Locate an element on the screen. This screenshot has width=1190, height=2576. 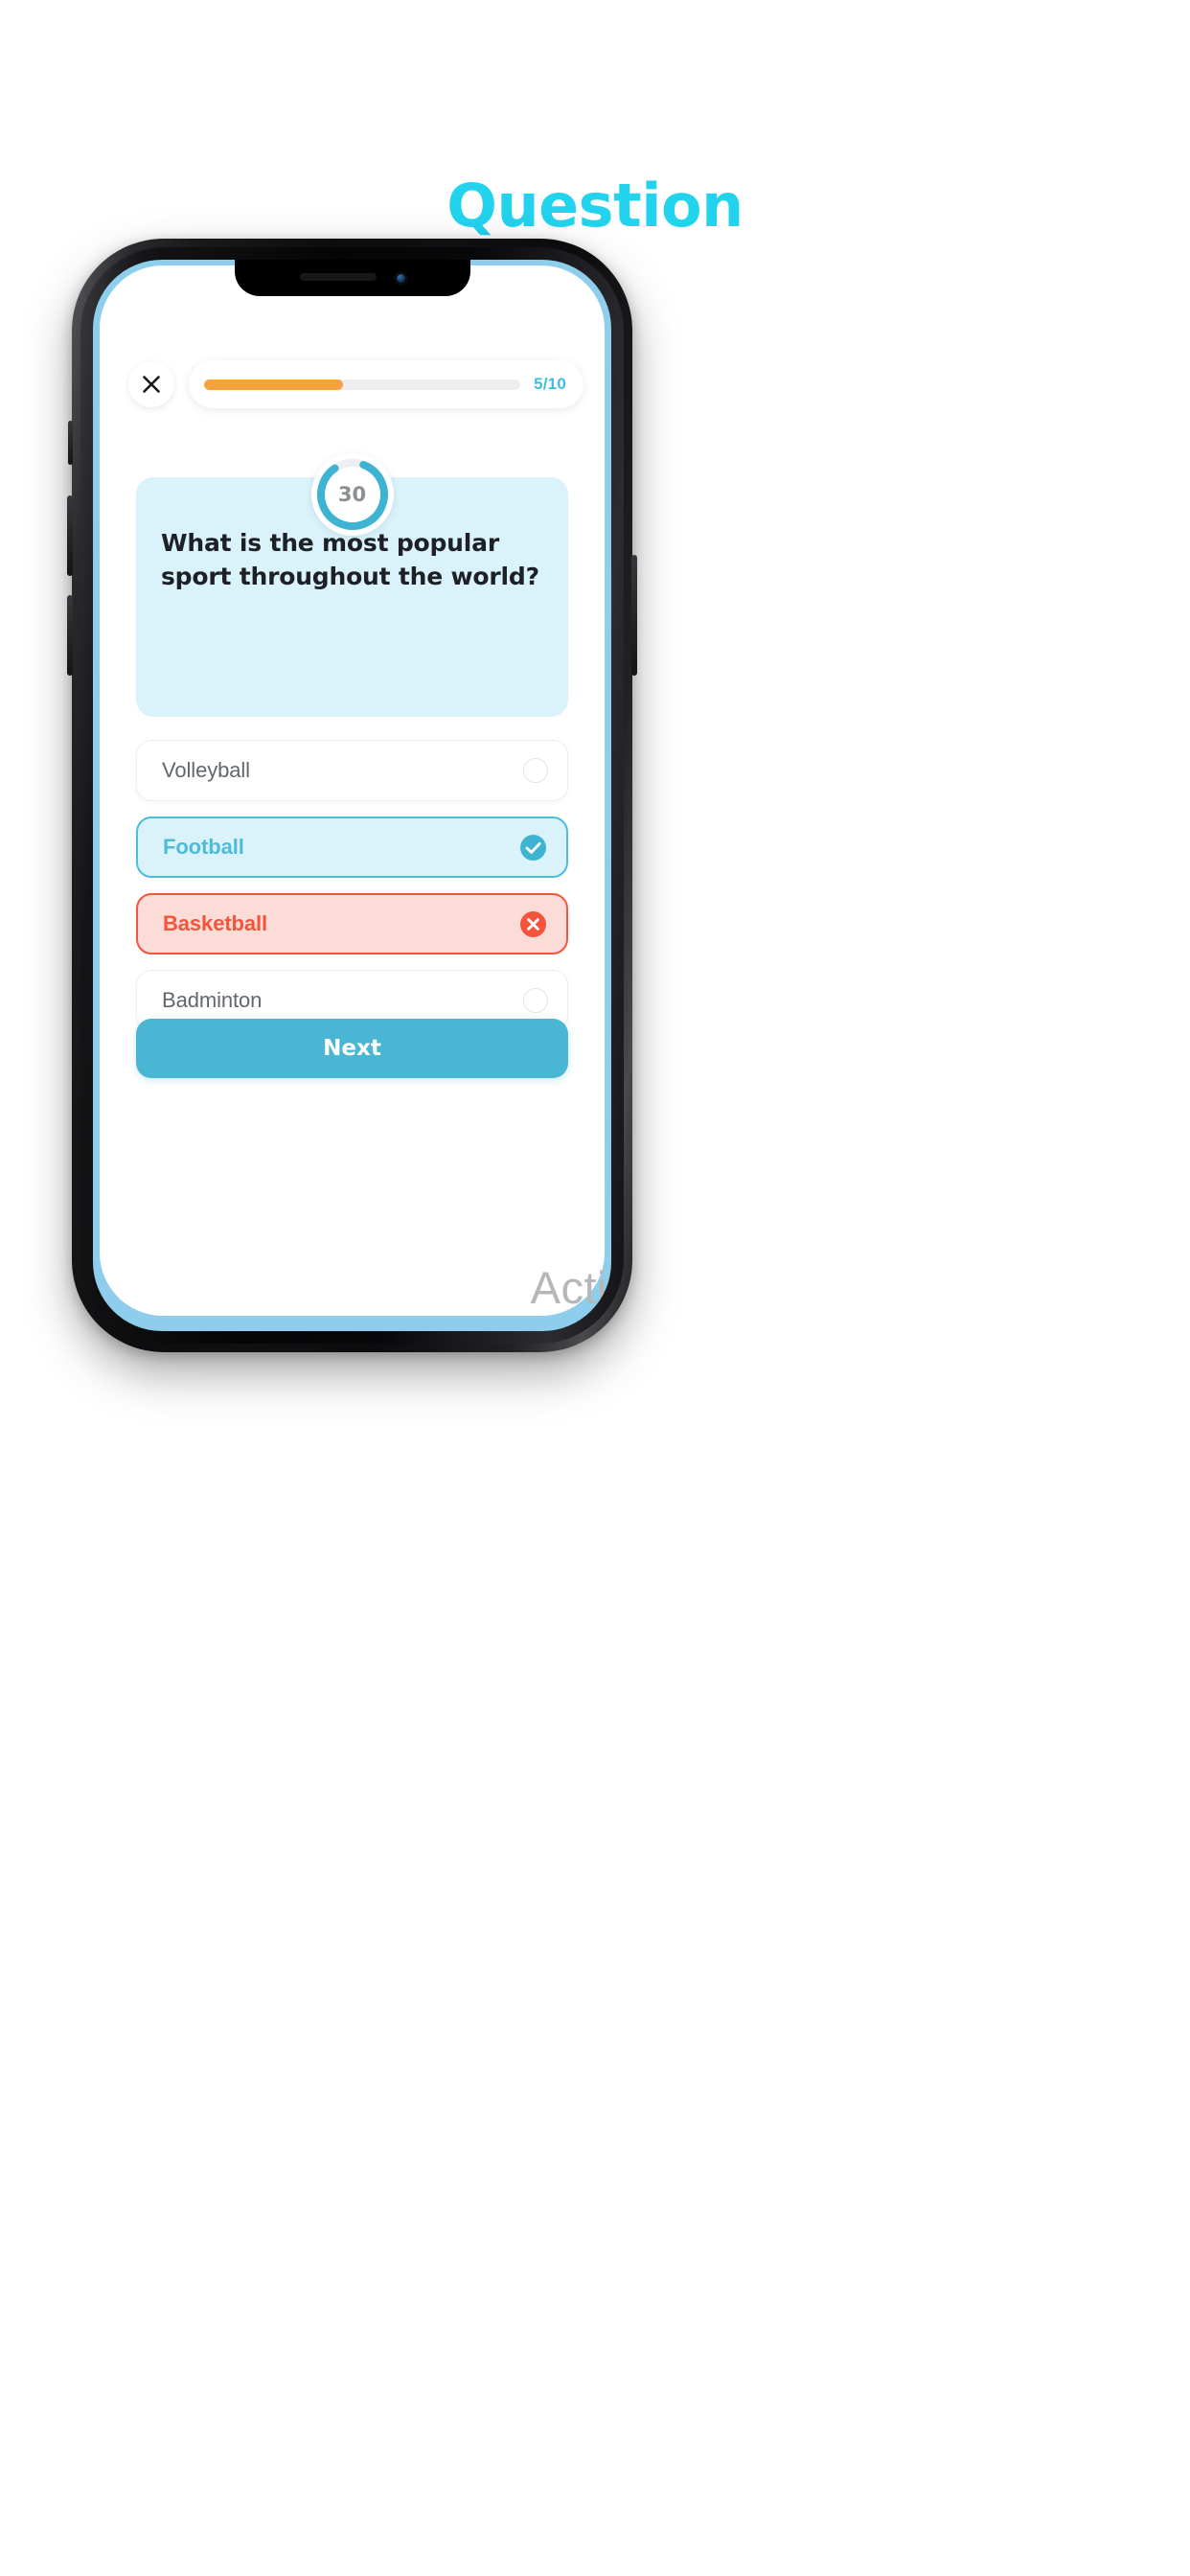
mute-switch is located at coordinates (70, 443).